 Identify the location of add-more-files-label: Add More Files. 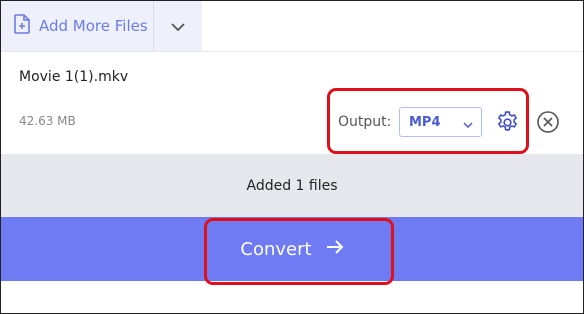
(93, 26).